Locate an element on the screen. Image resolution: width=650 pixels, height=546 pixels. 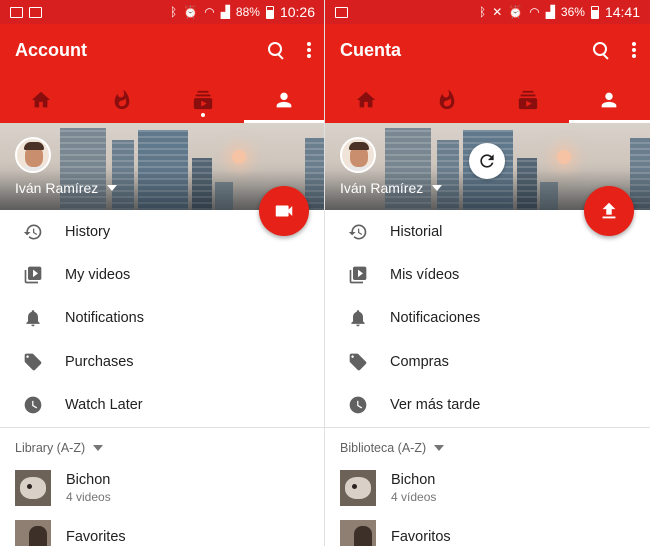
sun is located at coordinates (239, 157).